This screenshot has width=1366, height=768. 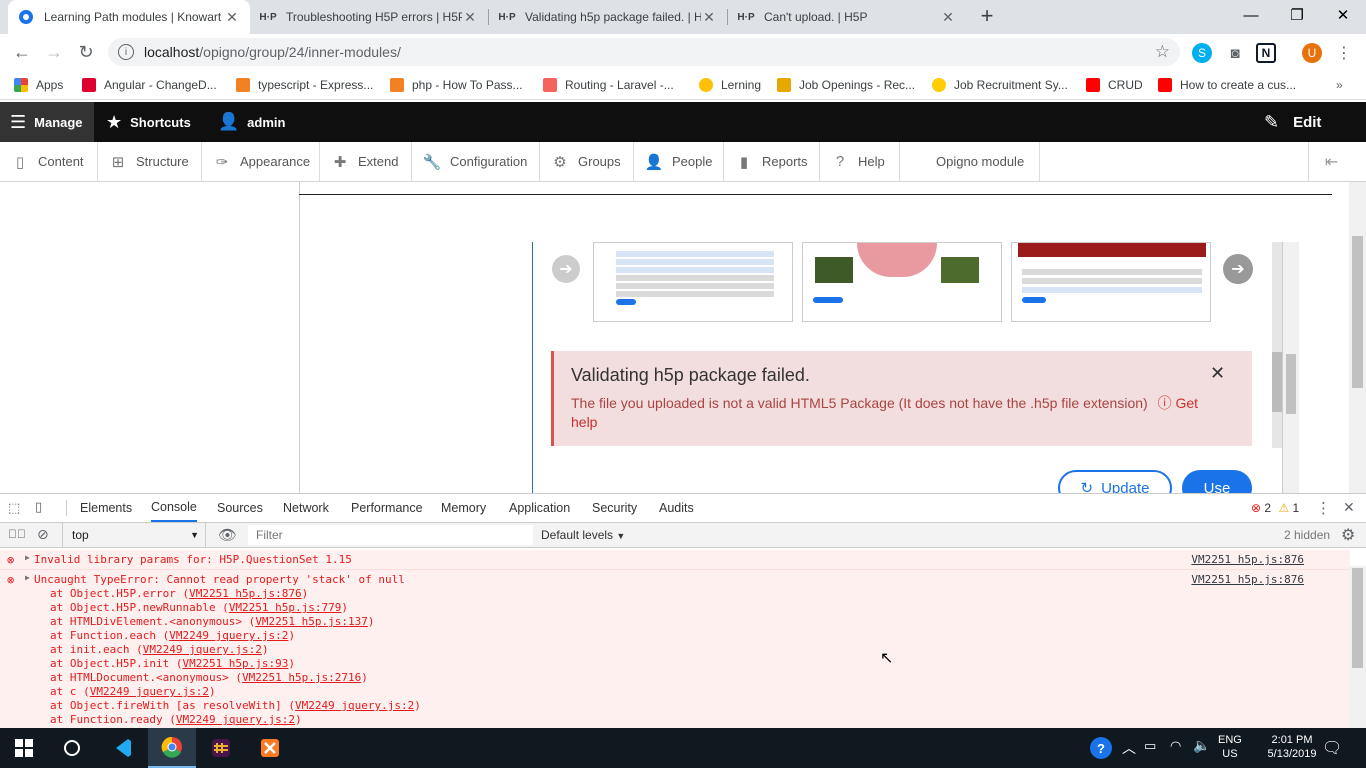 I want to click on edit-button: ✎ Edit, so click(x=1292, y=122).